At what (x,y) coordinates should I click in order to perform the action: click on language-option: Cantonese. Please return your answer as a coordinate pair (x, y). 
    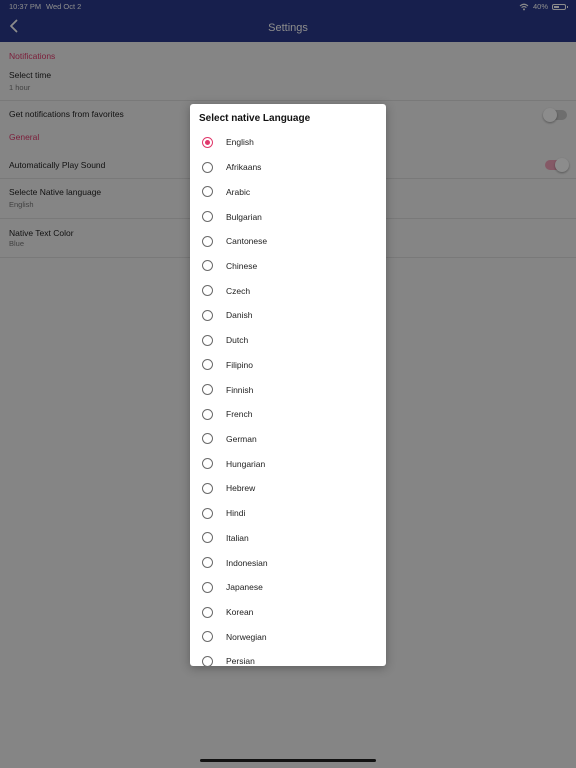
    Looking at the image, I should click on (288, 241).